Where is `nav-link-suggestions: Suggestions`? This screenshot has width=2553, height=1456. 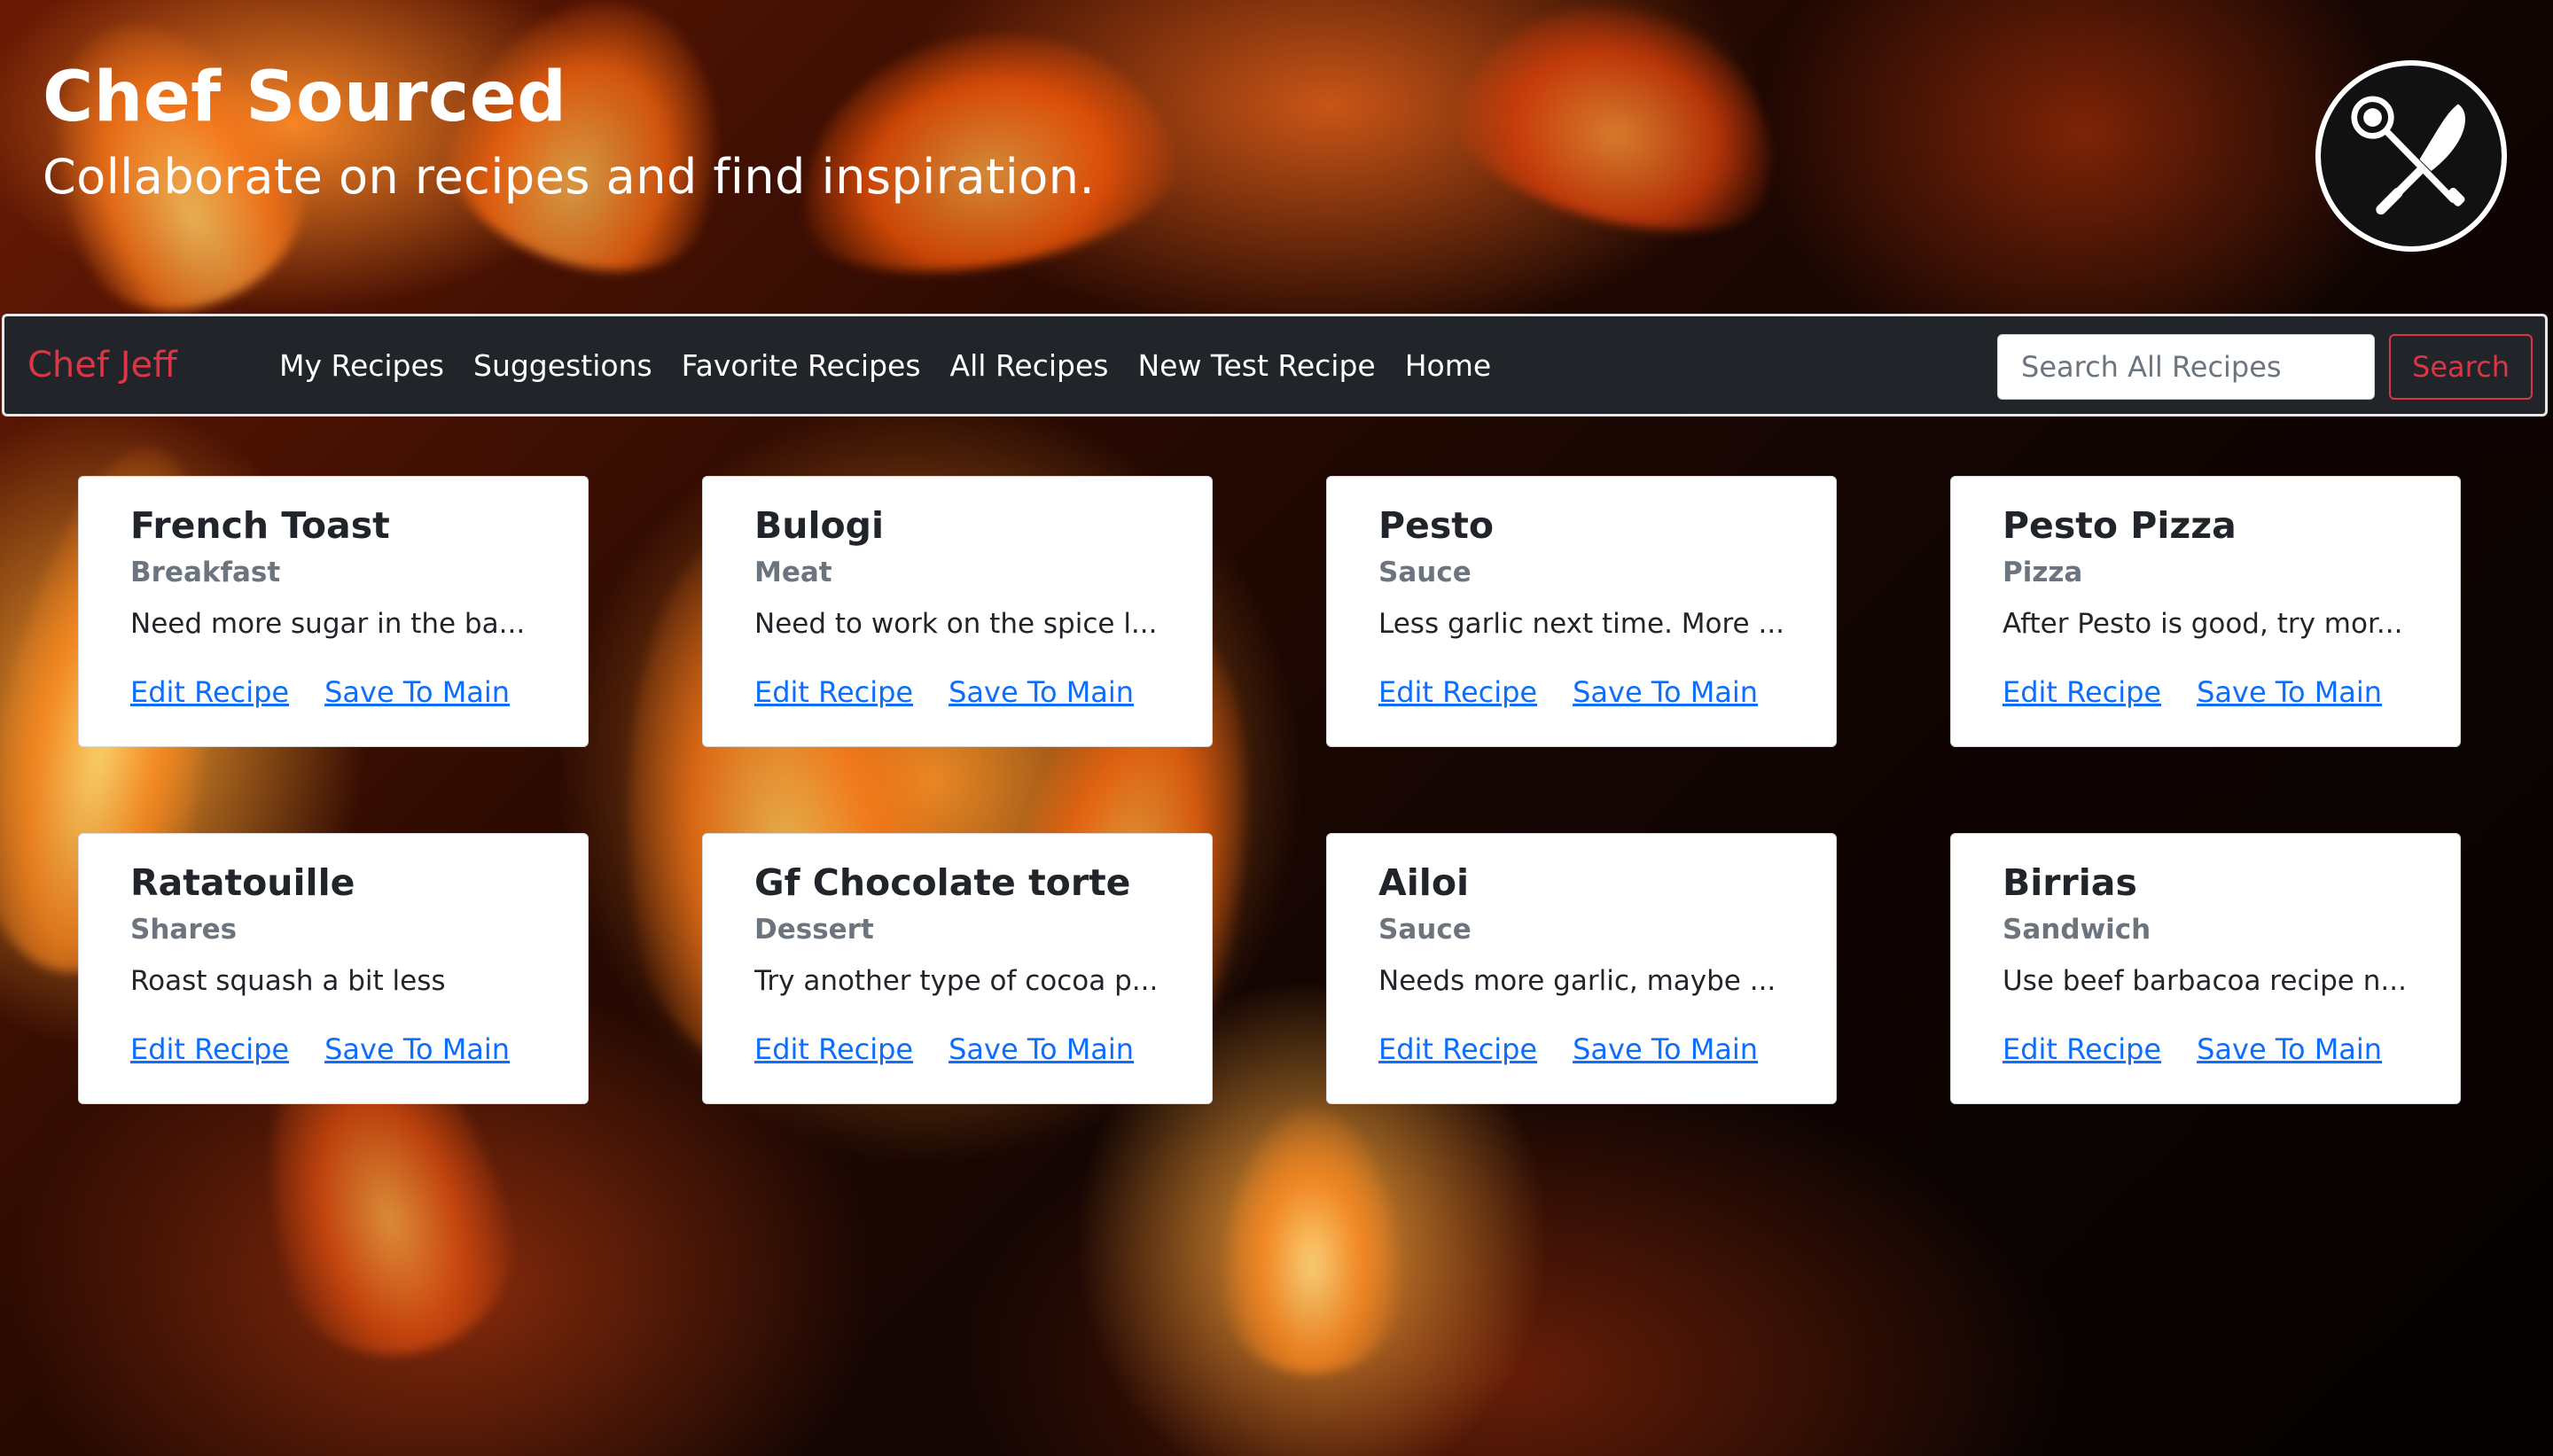 nav-link-suggestions: Suggestions is located at coordinates (562, 365).